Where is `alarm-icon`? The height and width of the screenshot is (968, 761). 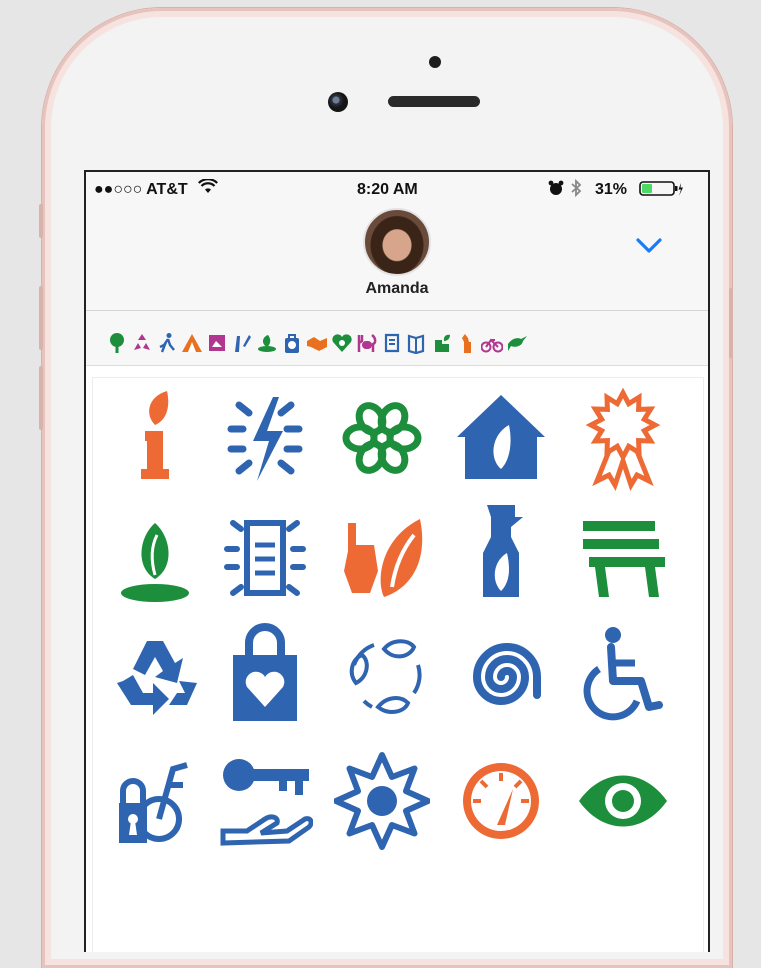
alarm-icon is located at coordinates (556, 190).